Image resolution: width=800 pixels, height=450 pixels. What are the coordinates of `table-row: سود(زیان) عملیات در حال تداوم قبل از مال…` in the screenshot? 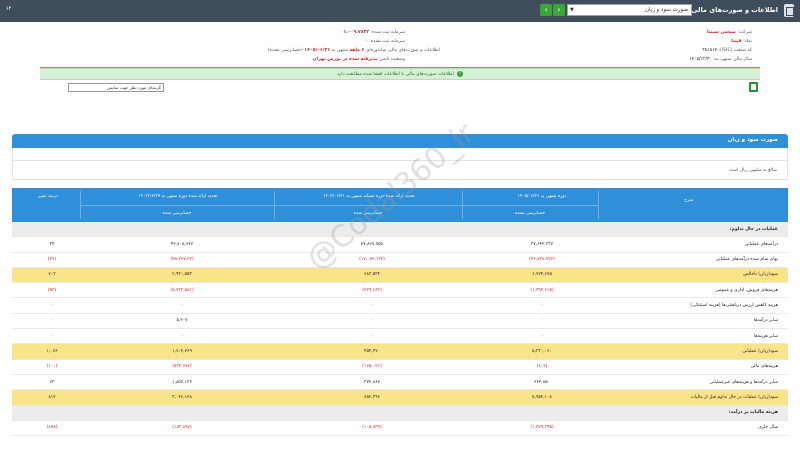 It's located at (400, 398).